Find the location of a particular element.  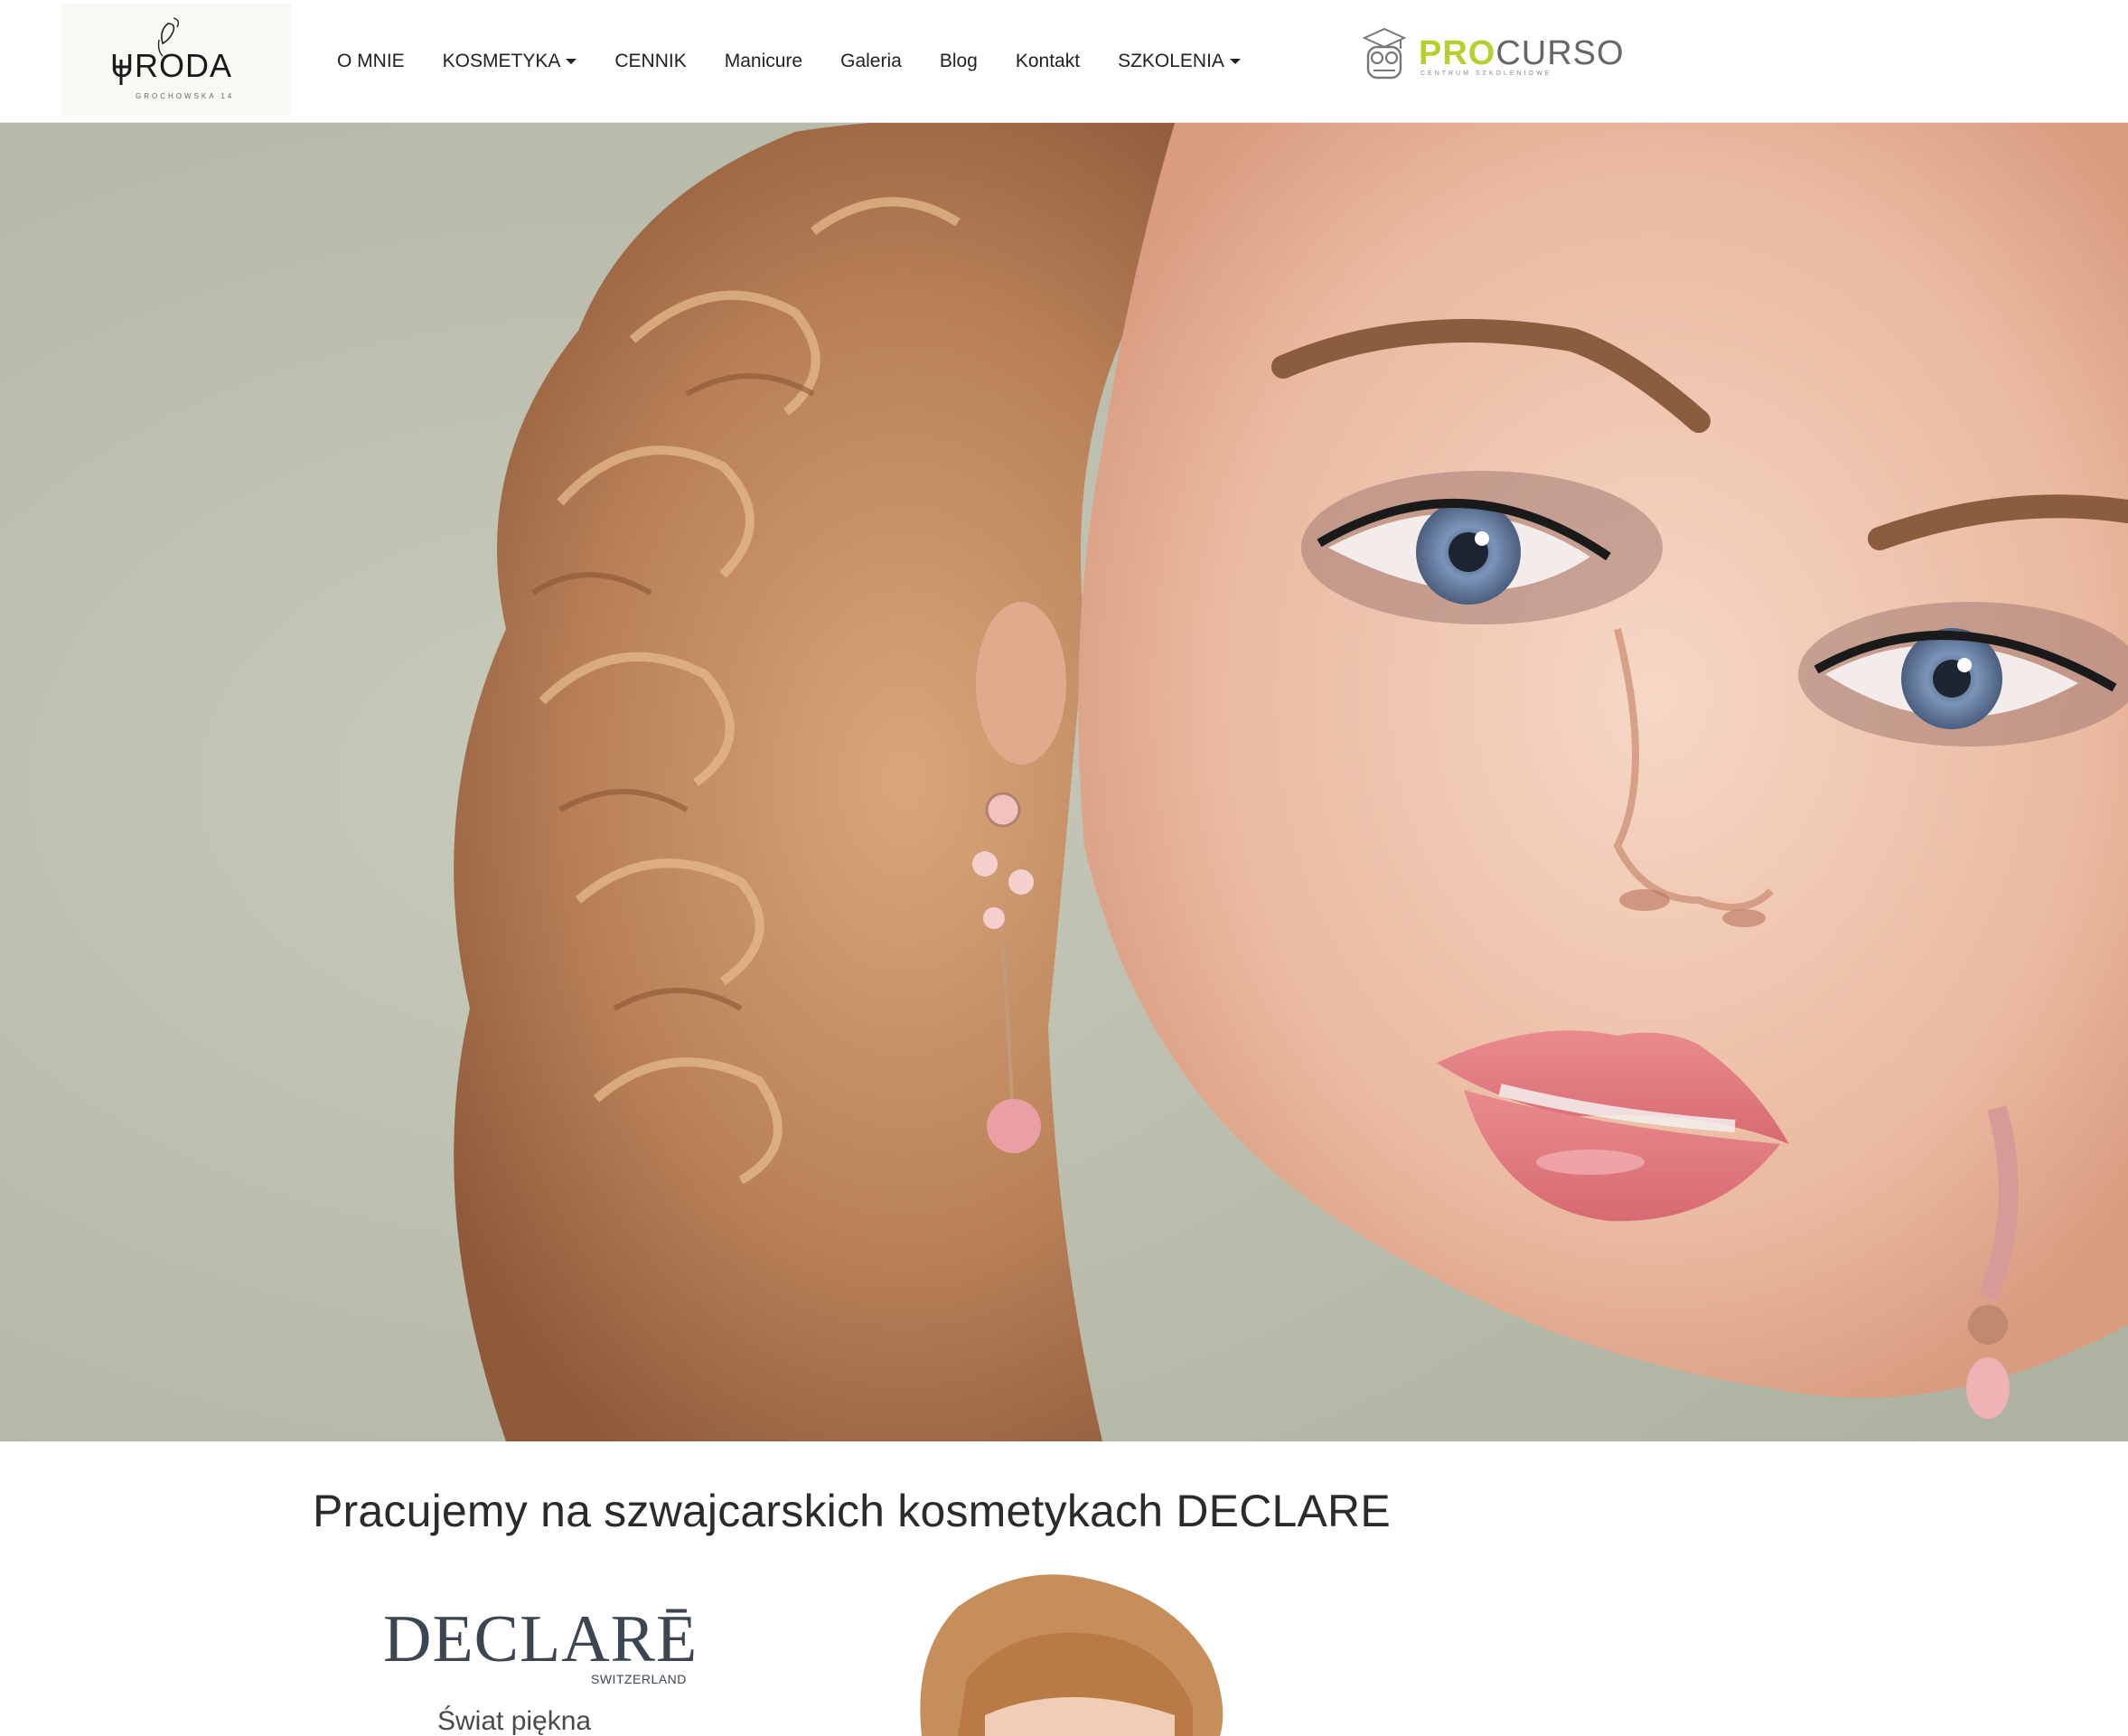

procurso-name-pro: PRO is located at coordinates (1458, 53).